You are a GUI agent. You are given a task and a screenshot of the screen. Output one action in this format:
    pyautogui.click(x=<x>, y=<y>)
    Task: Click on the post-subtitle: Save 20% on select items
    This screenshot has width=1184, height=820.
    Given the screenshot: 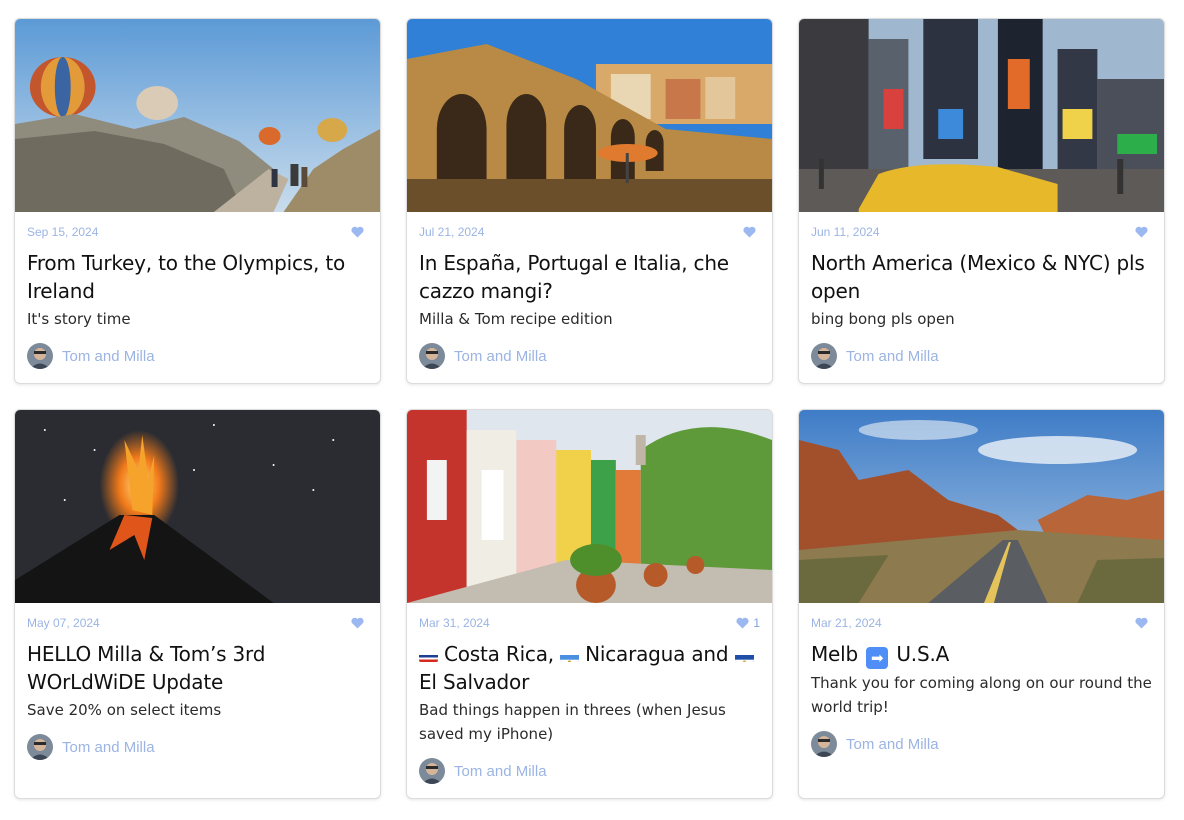 What is the action you would take?
    pyautogui.click(x=124, y=710)
    